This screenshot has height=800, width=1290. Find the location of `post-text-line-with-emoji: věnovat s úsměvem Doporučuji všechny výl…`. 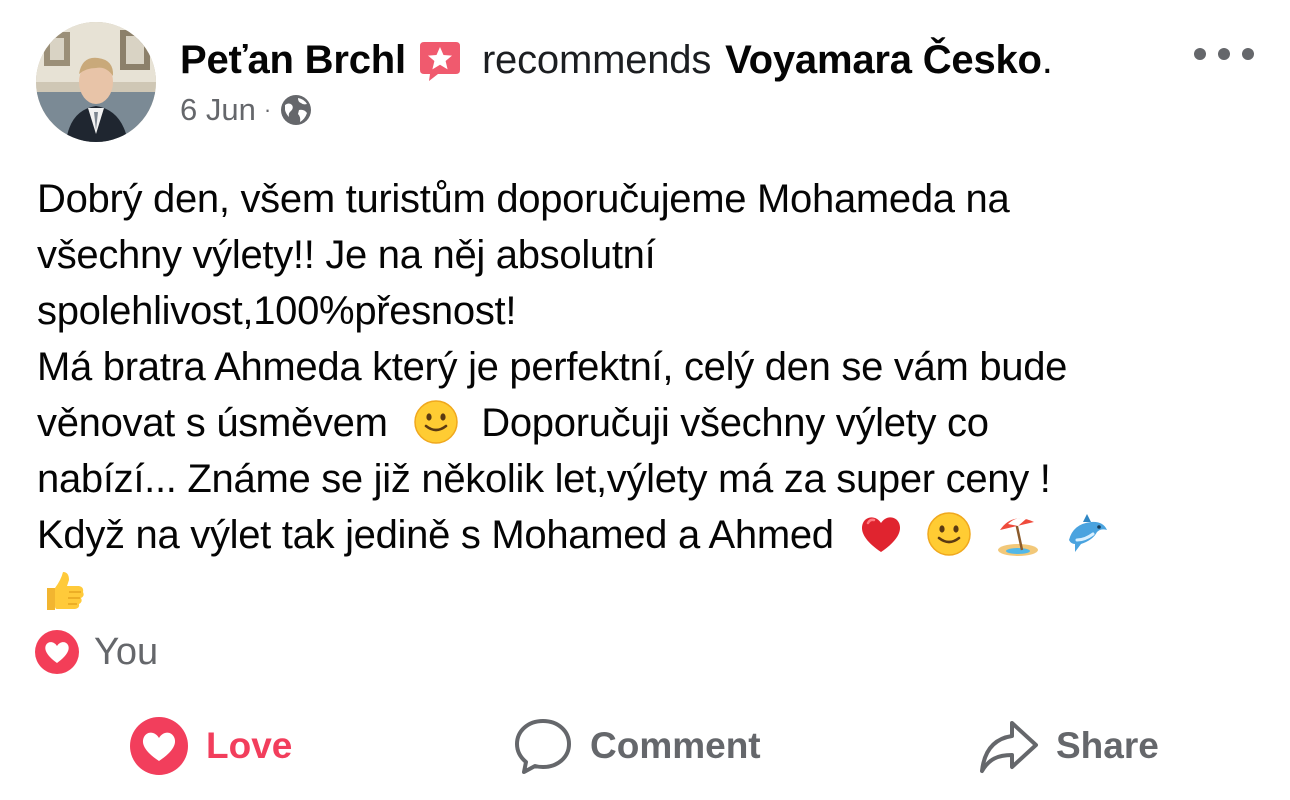

post-text-line-with-emoji: věnovat s úsměvem Doporučuji všechny výl… is located at coordinates (647, 423).